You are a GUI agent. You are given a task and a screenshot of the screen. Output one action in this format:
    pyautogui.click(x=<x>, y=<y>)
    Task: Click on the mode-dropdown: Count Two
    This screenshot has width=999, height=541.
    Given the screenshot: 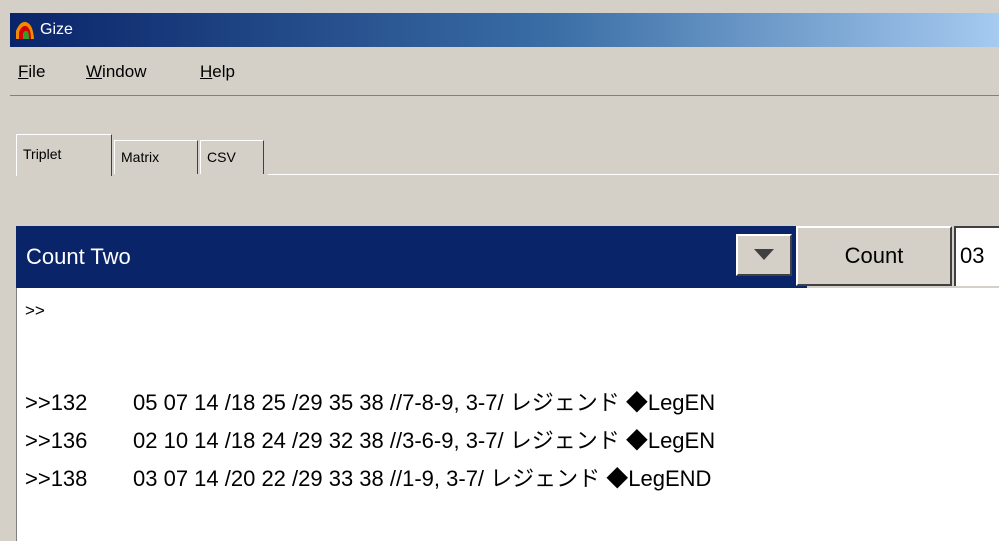 What is the action you would take?
    pyautogui.click(x=411, y=257)
    